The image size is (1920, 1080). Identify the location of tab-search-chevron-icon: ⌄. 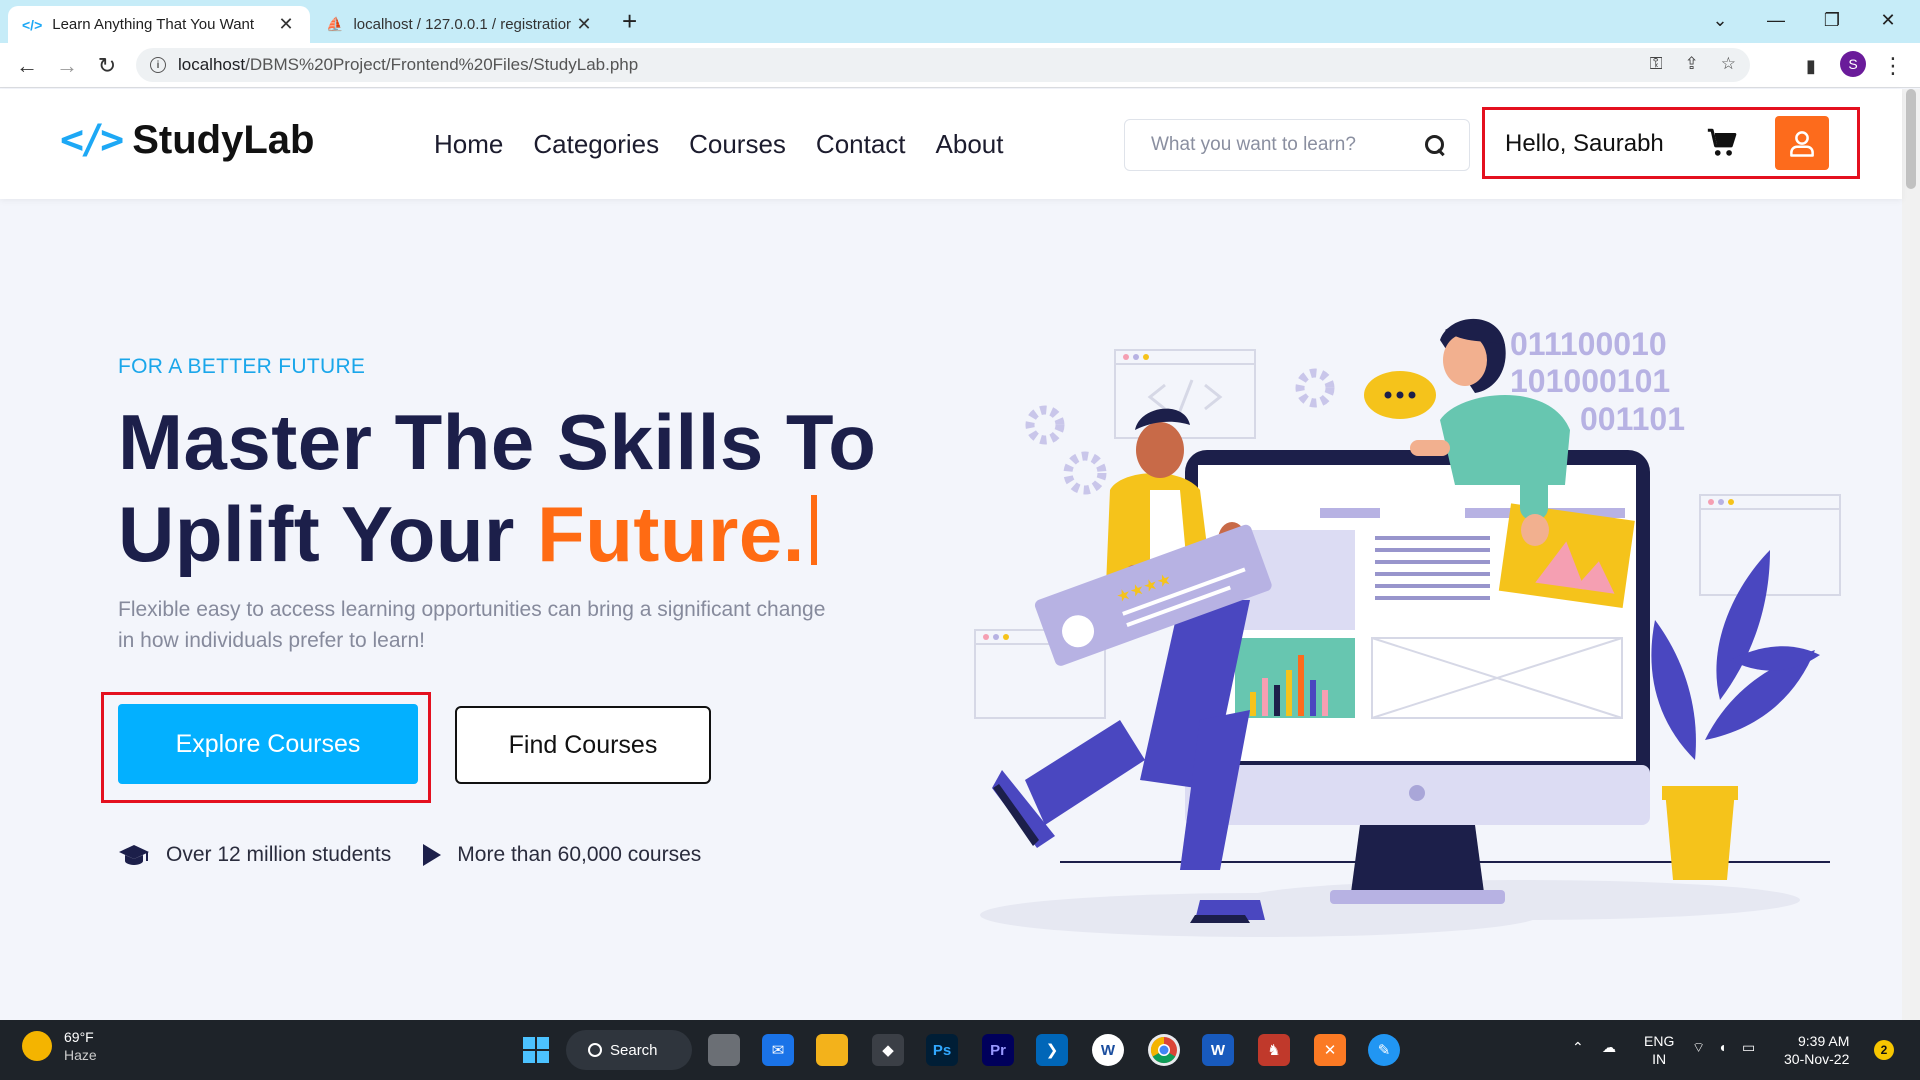
(1720, 20).